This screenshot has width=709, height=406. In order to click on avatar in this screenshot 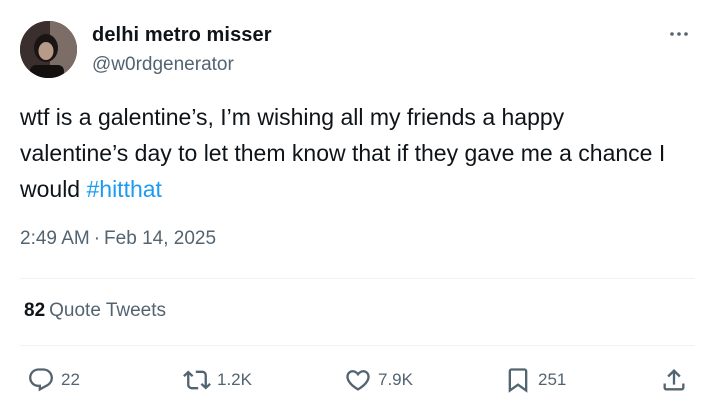, I will do `click(48, 49)`.